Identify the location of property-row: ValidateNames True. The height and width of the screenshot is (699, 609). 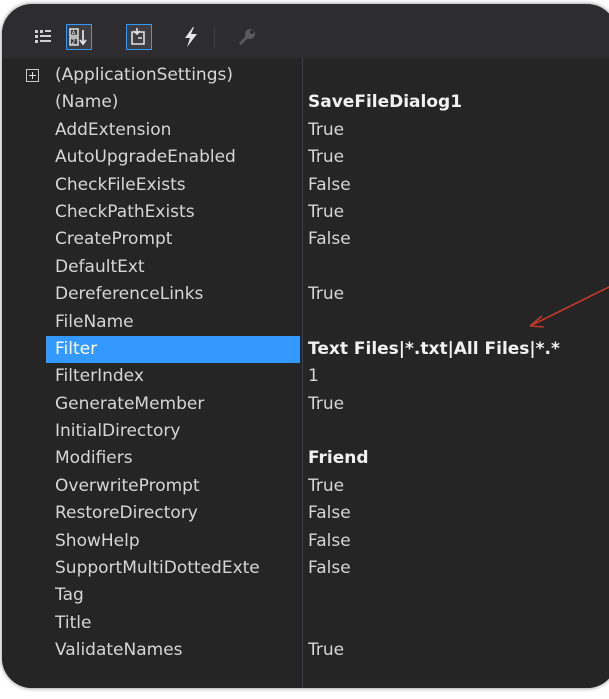
(305, 650).